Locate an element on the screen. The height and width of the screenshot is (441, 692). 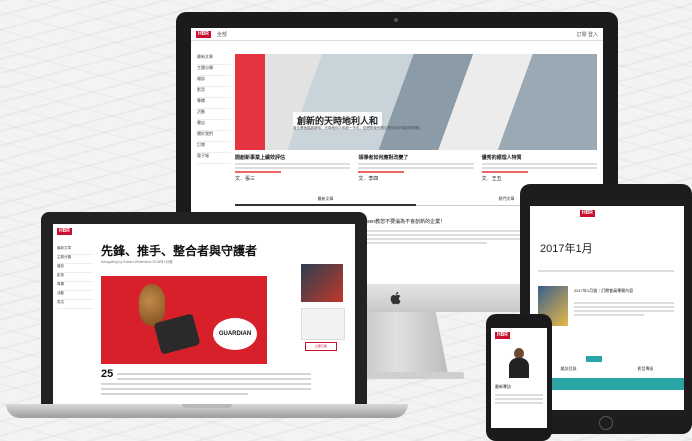
read-button is located at coordinates (594, 359).